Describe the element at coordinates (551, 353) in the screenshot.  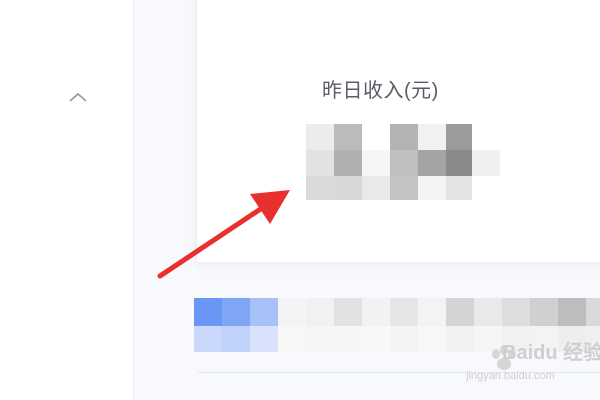
I see `watermark-brand: Baidu 经验` at that location.